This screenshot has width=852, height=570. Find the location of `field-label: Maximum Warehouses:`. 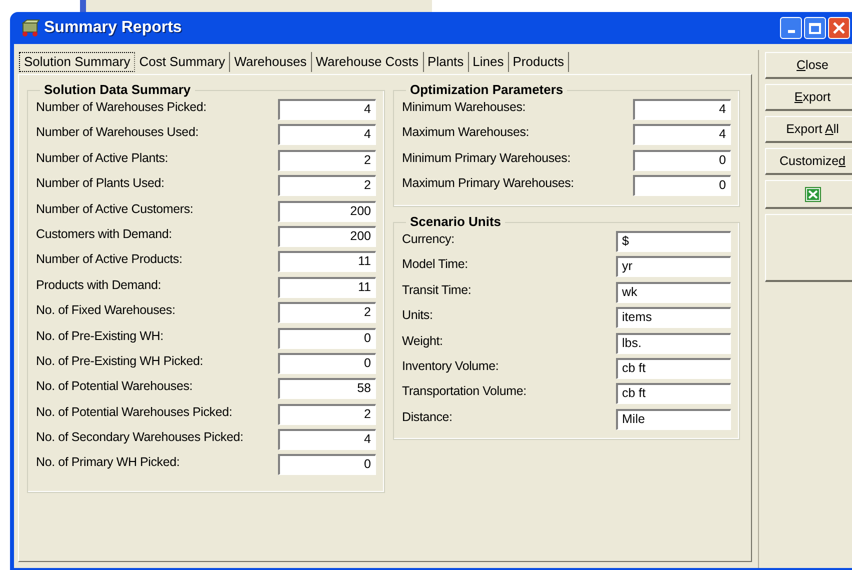

field-label: Maximum Warehouses: is located at coordinates (466, 132).